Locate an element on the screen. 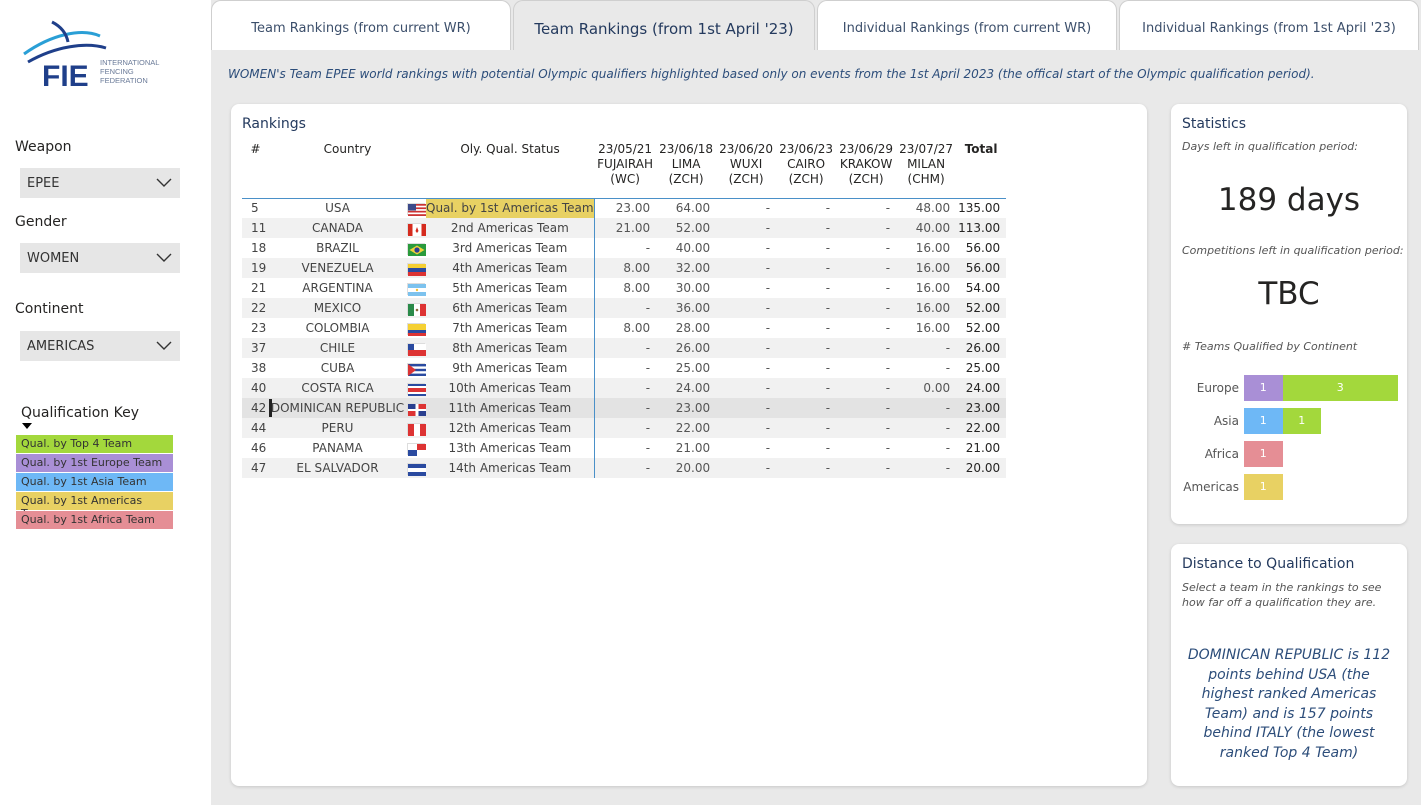  total-cell: 20.00 is located at coordinates (981, 468).